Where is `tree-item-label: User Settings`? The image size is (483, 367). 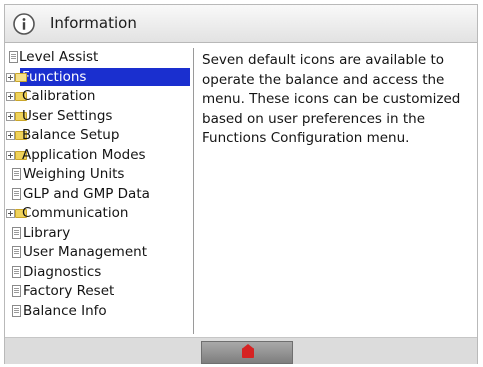 tree-item-label: User Settings is located at coordinates (67, 115).